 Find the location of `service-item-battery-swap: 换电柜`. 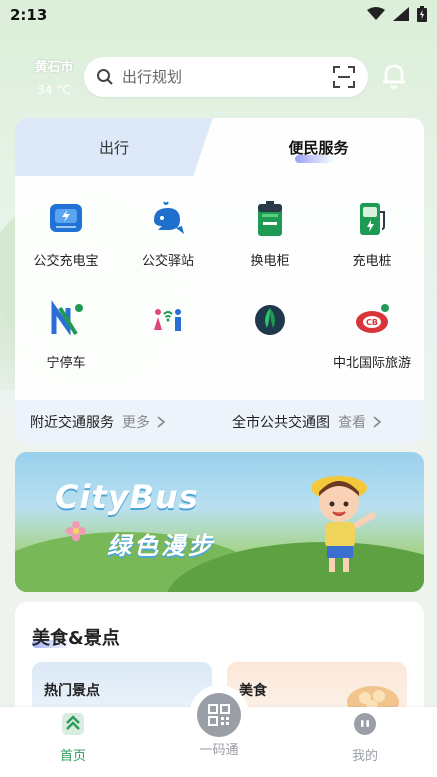

service-item-battery-swap: 换电柜 is located at coordinates (270, 232).